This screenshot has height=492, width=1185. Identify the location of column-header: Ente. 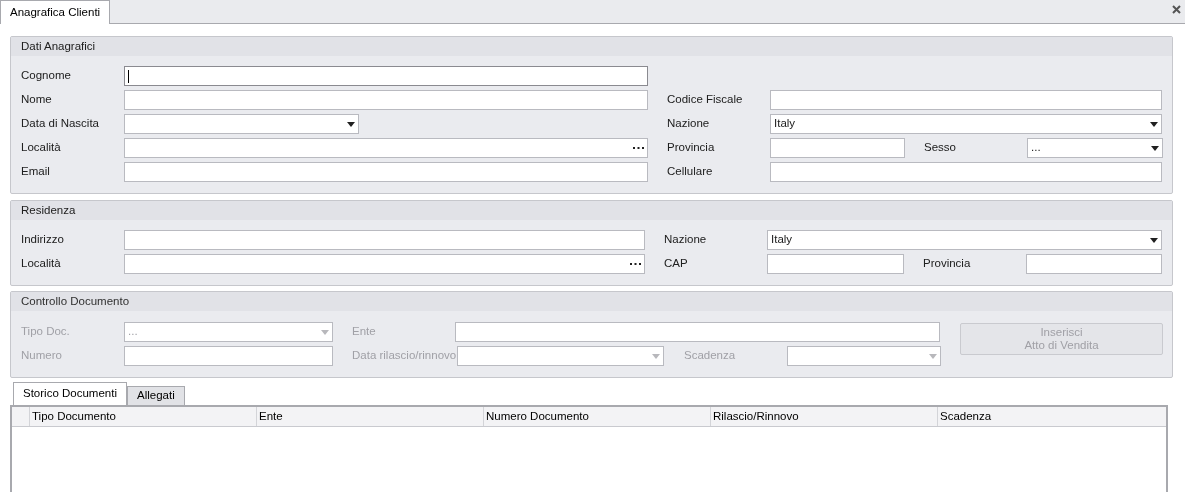
(370, 416).